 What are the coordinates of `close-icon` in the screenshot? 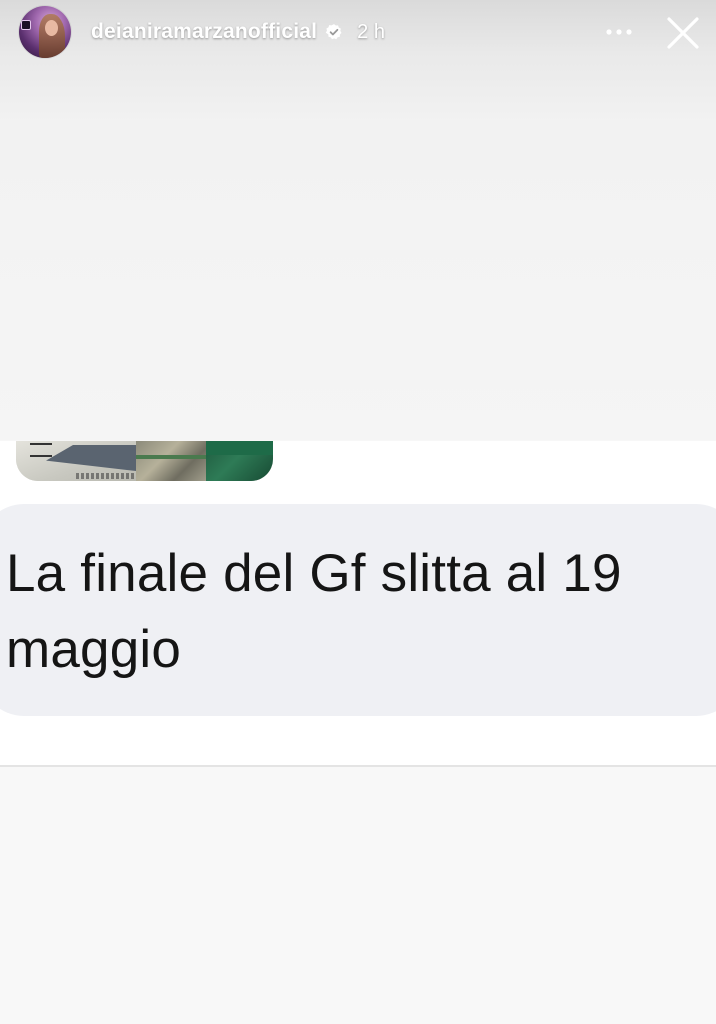 It's located at (683, 33).